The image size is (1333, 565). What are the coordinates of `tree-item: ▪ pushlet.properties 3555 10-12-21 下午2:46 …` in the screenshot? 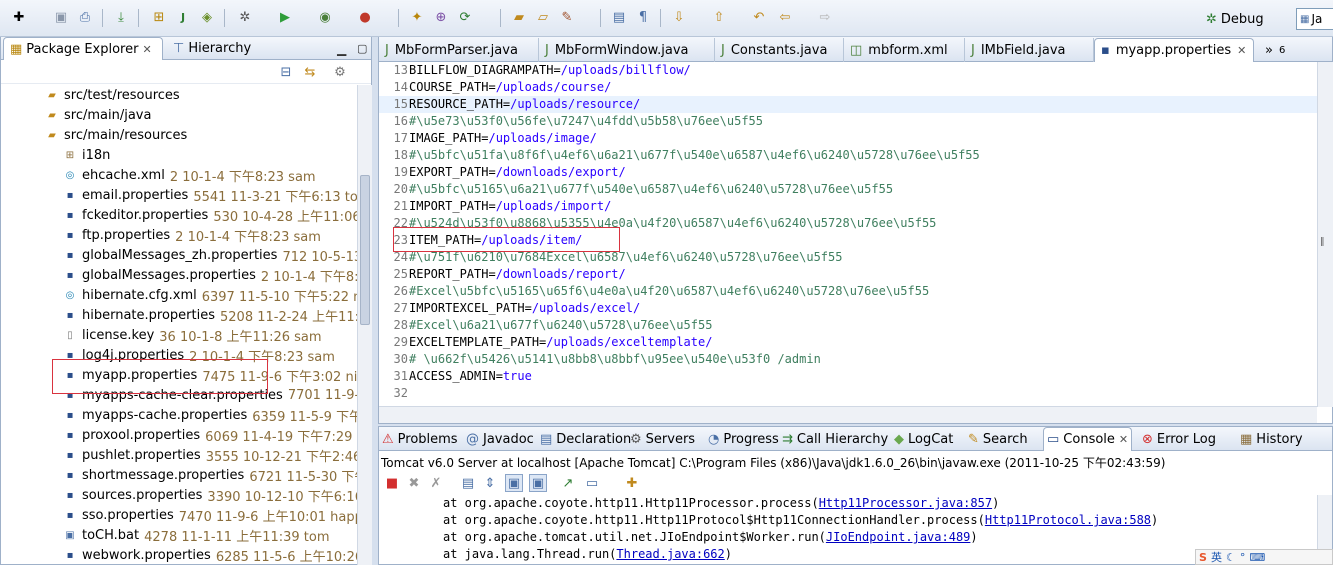 It's located at (210, 455).